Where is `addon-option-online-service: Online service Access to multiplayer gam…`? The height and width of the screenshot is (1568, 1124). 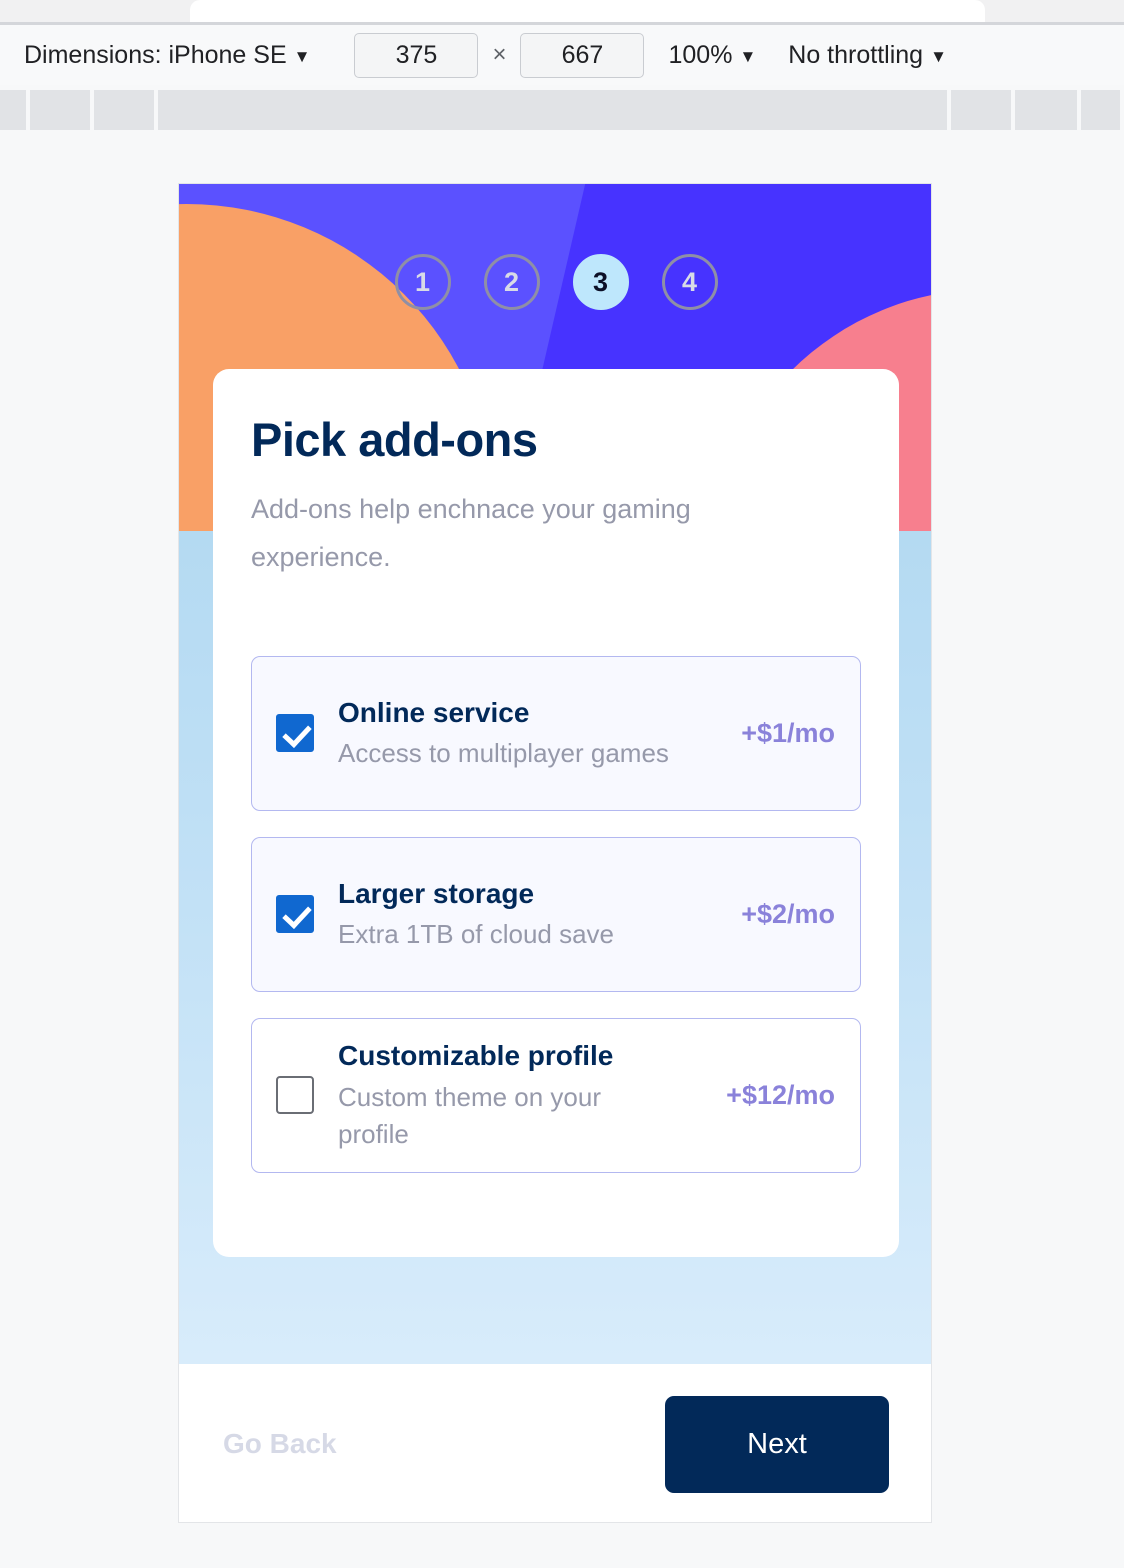
addon-option-online-service: Online service Access to multiplayer gam… is located at coordinates (556, 733).